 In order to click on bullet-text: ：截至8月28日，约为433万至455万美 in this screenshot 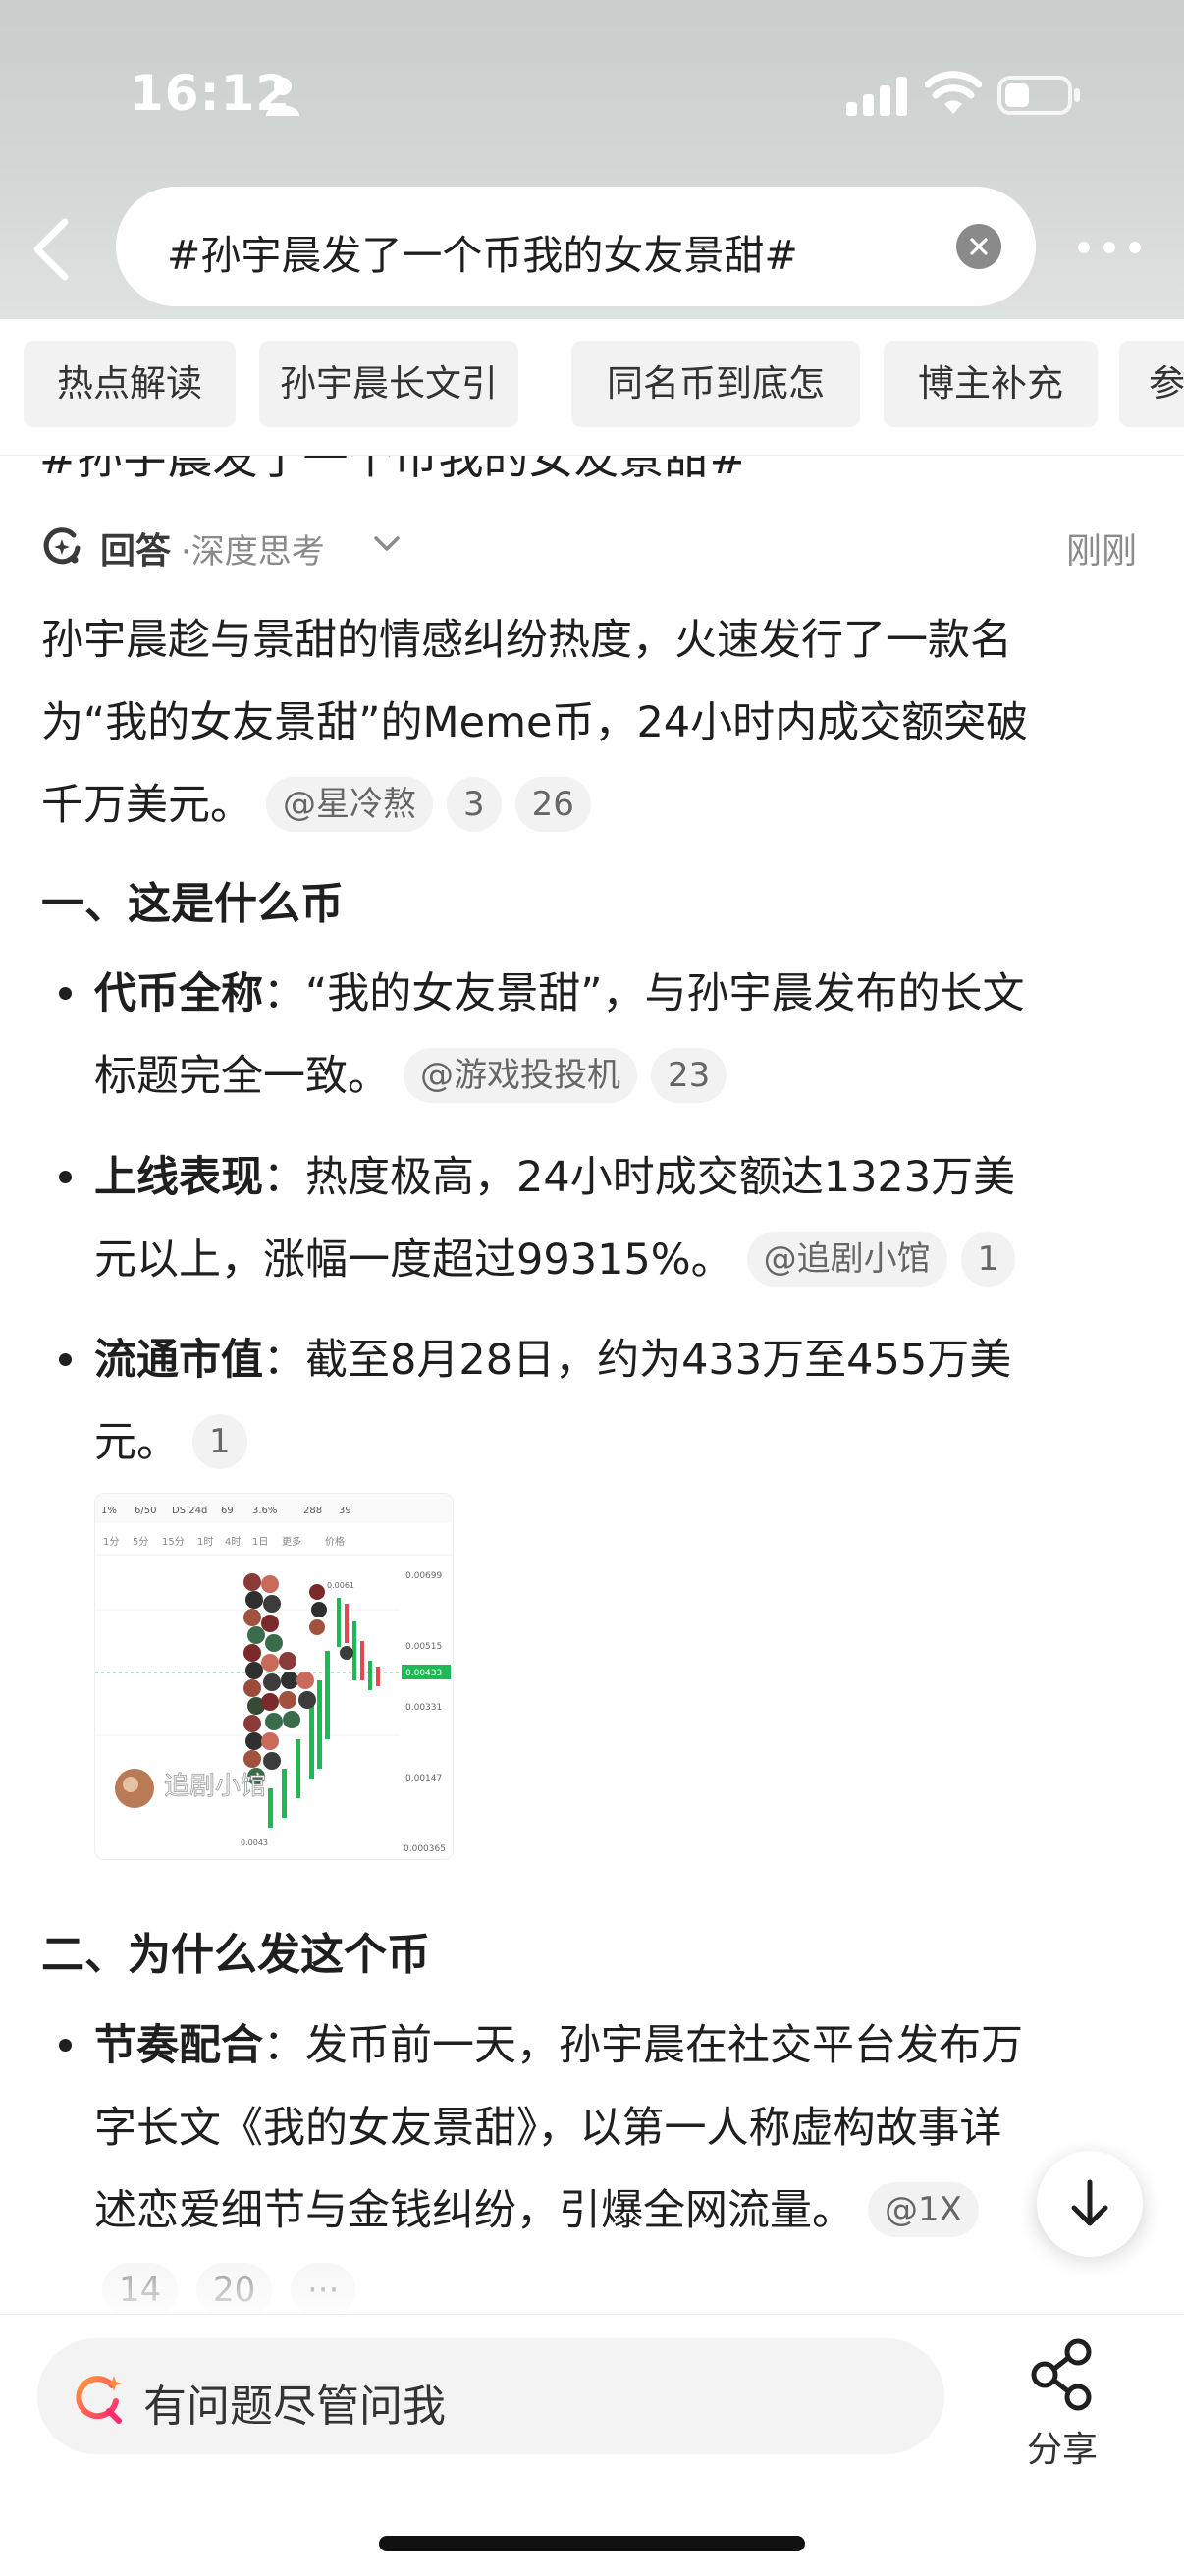, I will do `click(638, 1361)`.